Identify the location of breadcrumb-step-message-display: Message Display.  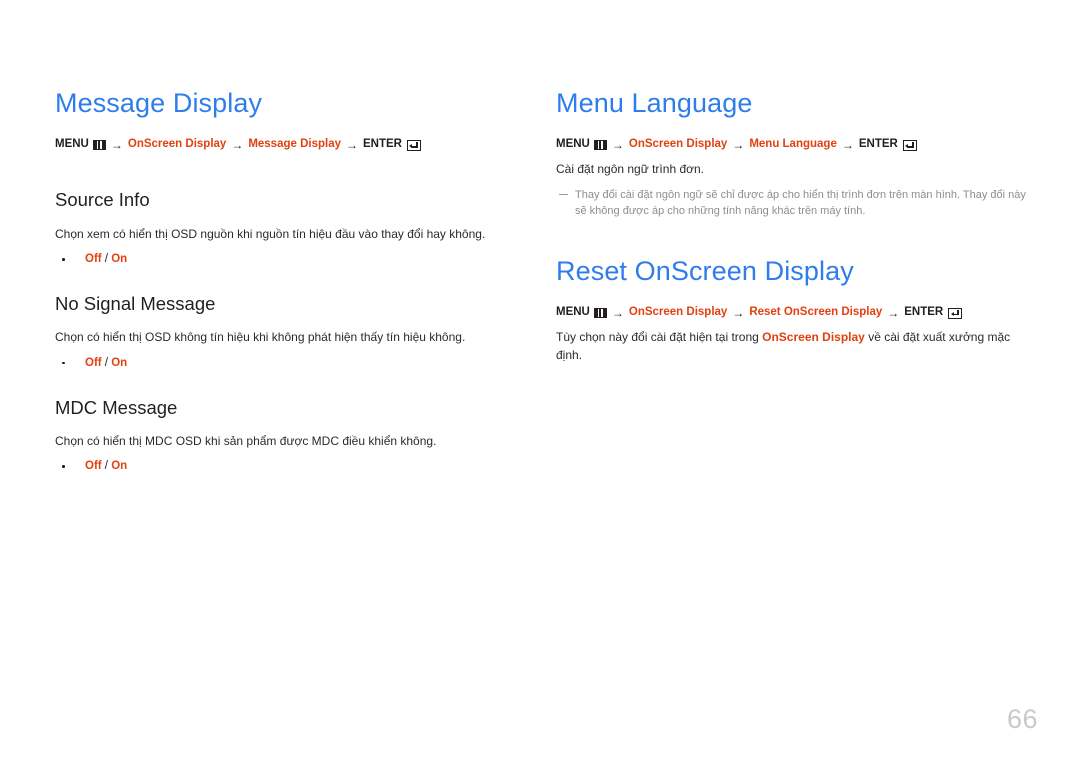
(294, 144).